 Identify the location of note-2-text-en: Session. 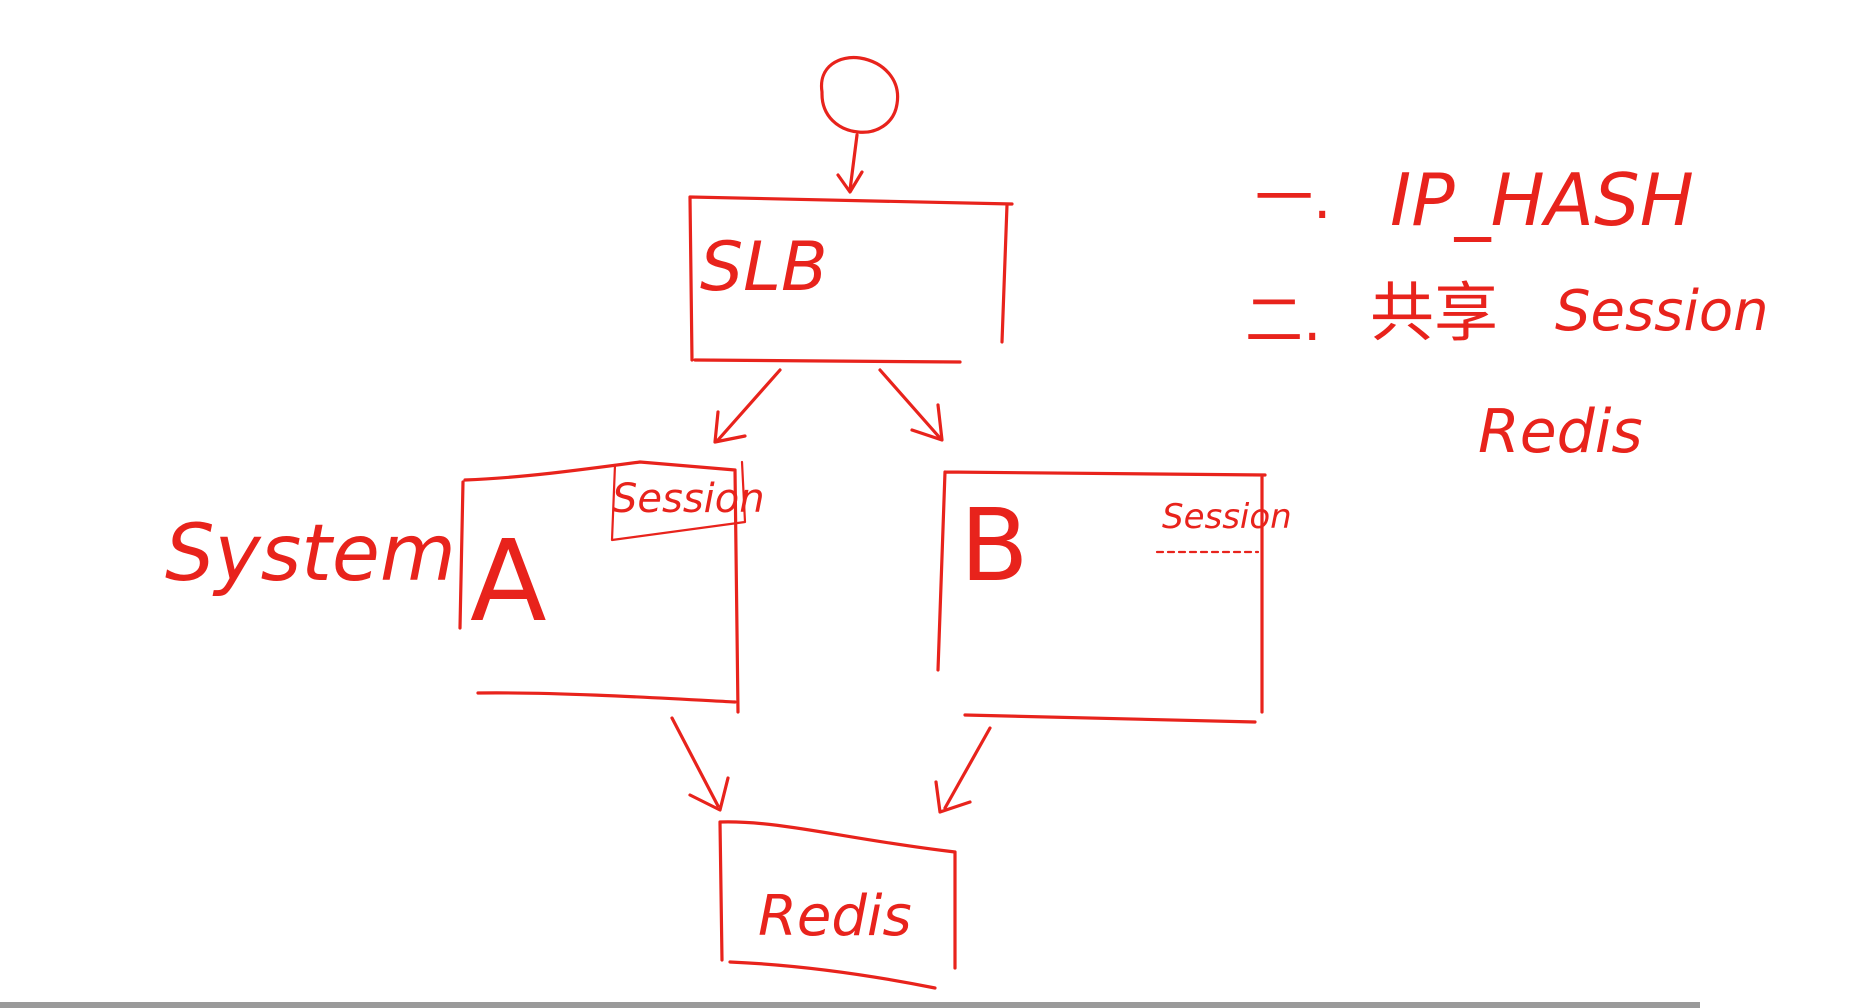
(1662, 311).